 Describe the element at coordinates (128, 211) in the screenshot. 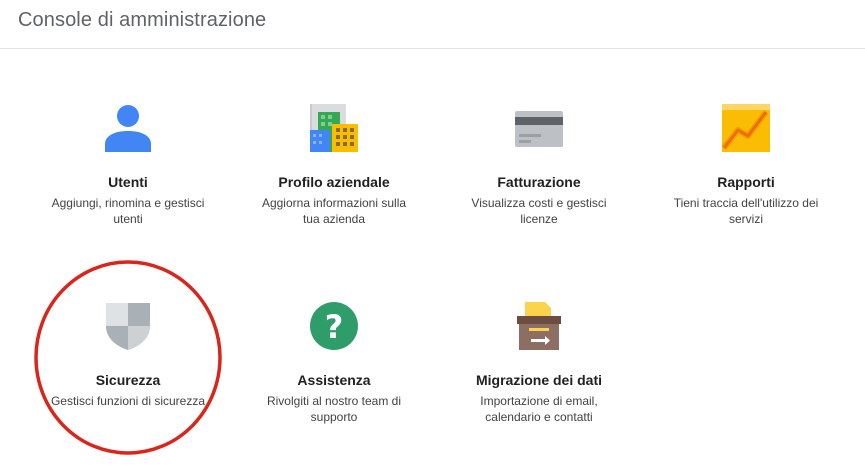

I see `tile-description: Aggiungi, rinomina e gestisci utenti` at that location.